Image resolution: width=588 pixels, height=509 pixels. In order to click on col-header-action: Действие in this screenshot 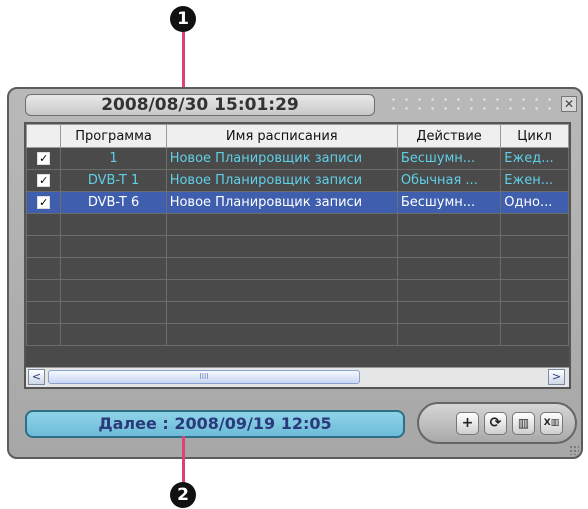, I will do `click(449, 136)`.